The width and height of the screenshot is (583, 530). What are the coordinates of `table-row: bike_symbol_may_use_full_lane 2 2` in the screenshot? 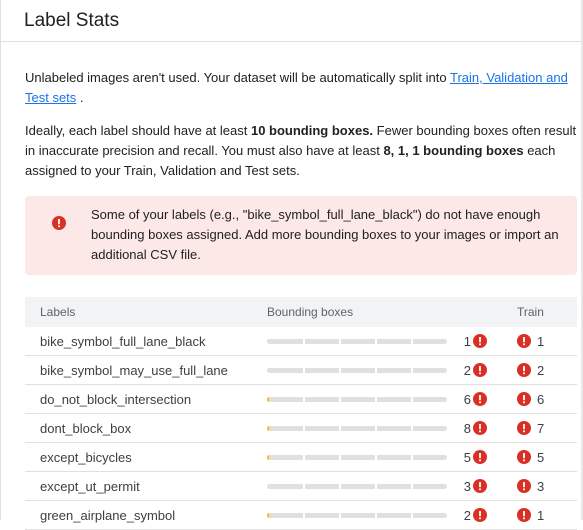 It's located at (301, 370).